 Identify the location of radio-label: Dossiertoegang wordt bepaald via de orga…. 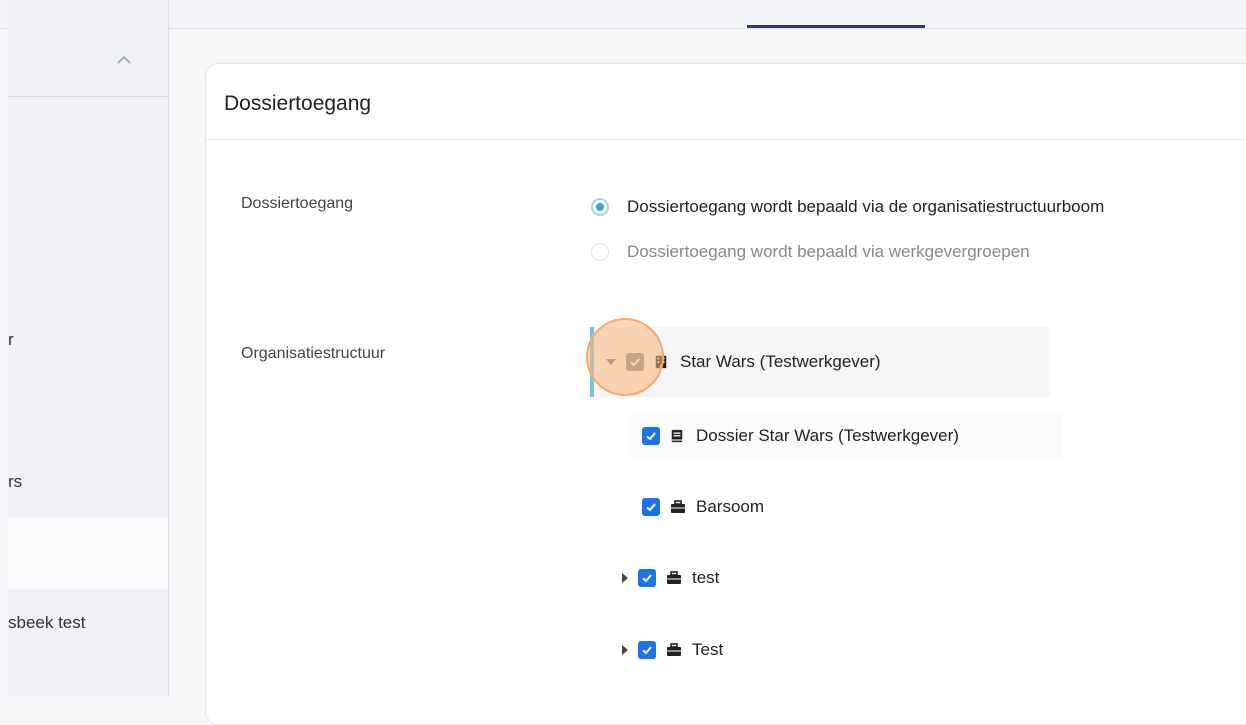
(866, 206).